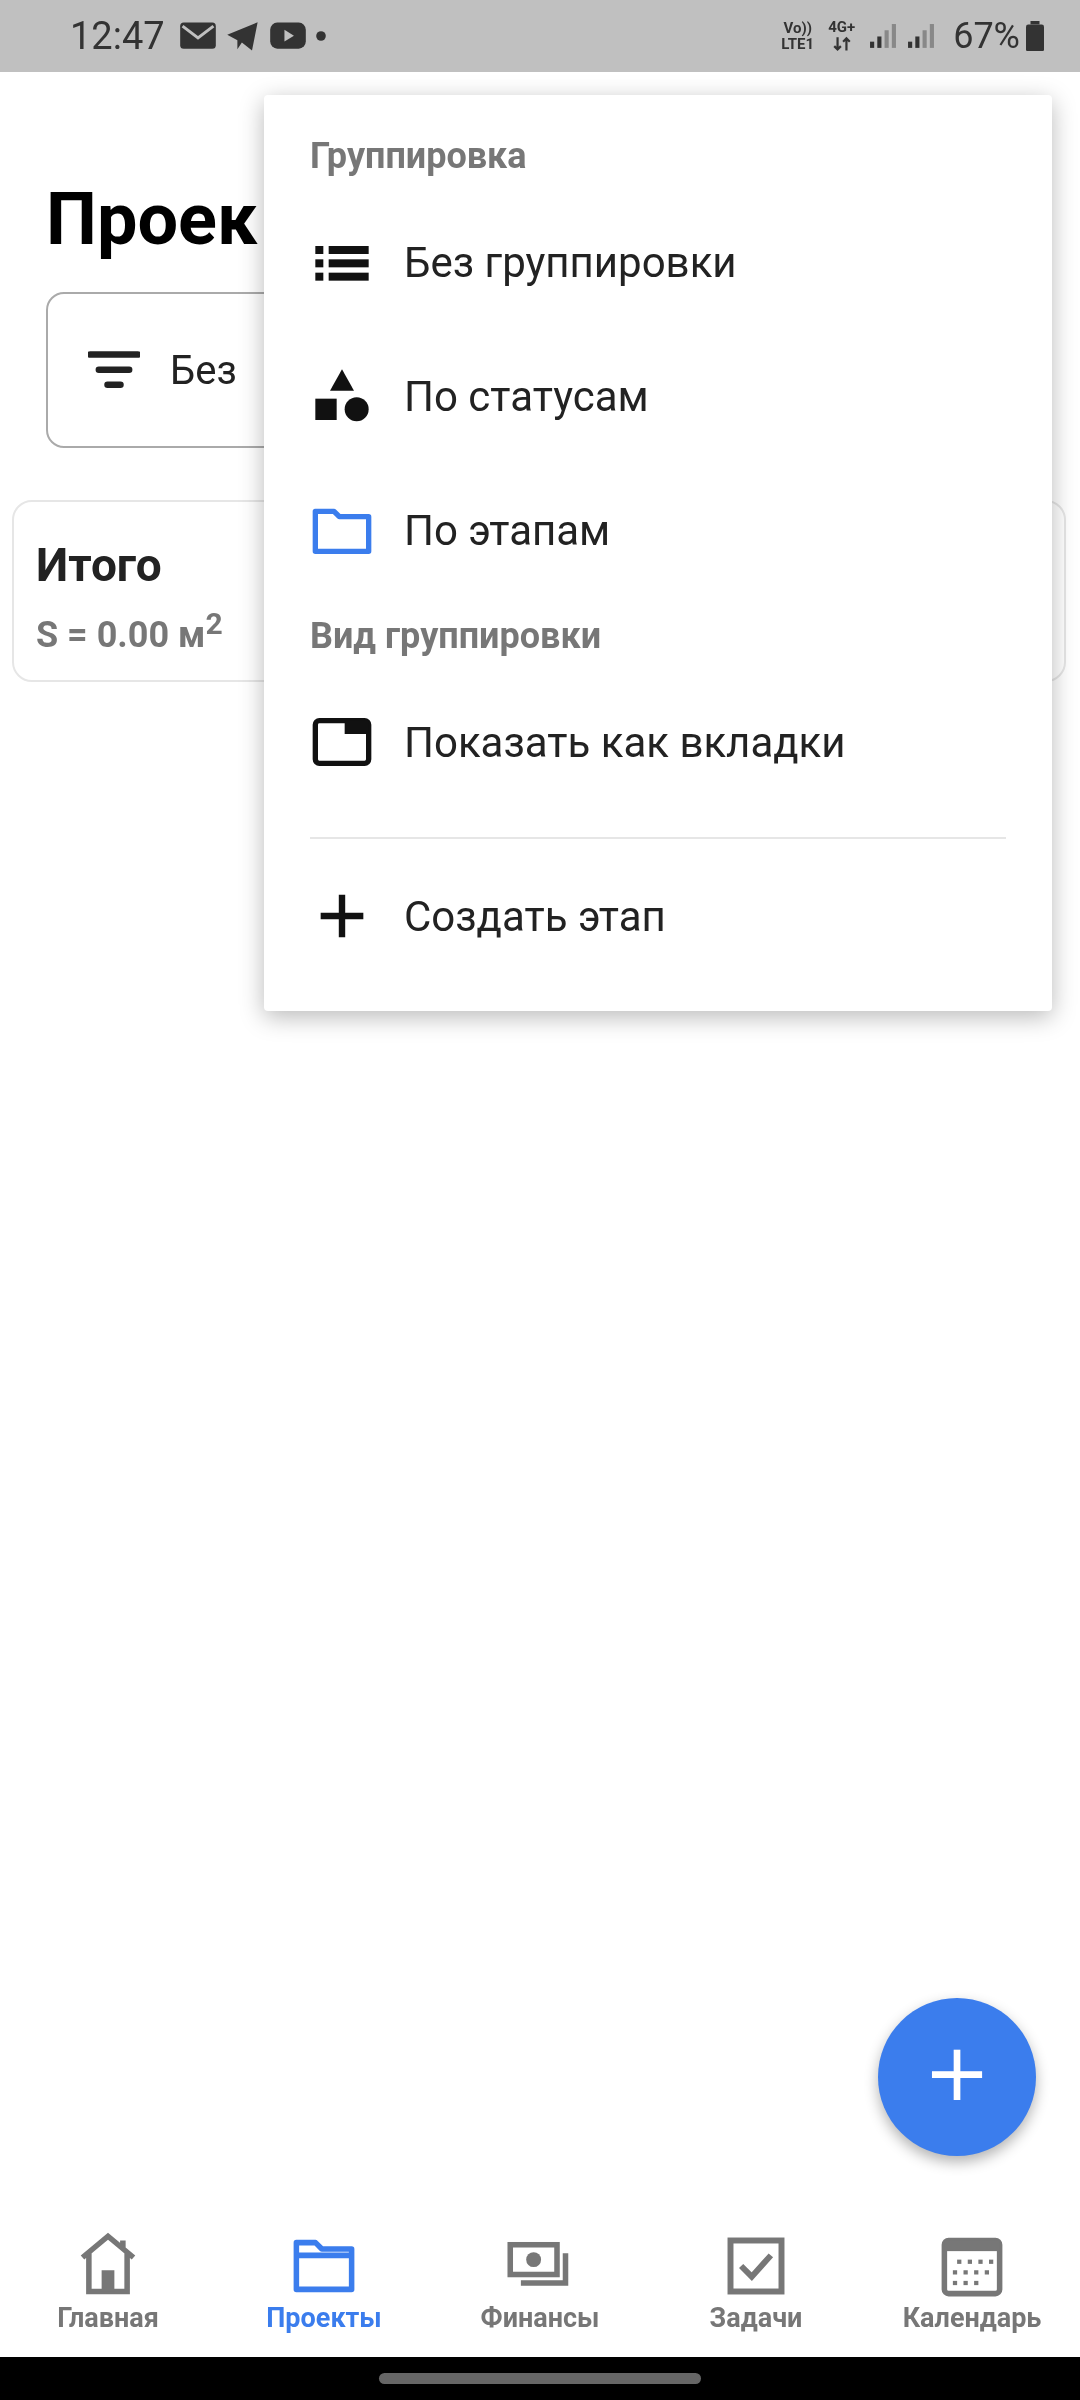 The height and width of the screenshot is (2400, 1080). I want to click on home-indicator, so click(540, 2378).